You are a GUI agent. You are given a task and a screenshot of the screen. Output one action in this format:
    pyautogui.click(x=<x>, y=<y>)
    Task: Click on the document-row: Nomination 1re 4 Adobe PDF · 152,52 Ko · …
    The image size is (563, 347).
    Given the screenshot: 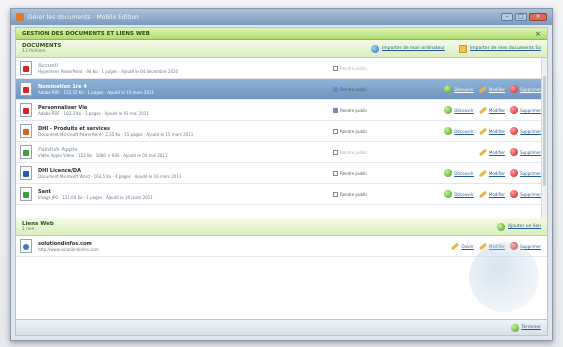 What is the action you would take?
    pyautogui.click(x=281, y=89)
    